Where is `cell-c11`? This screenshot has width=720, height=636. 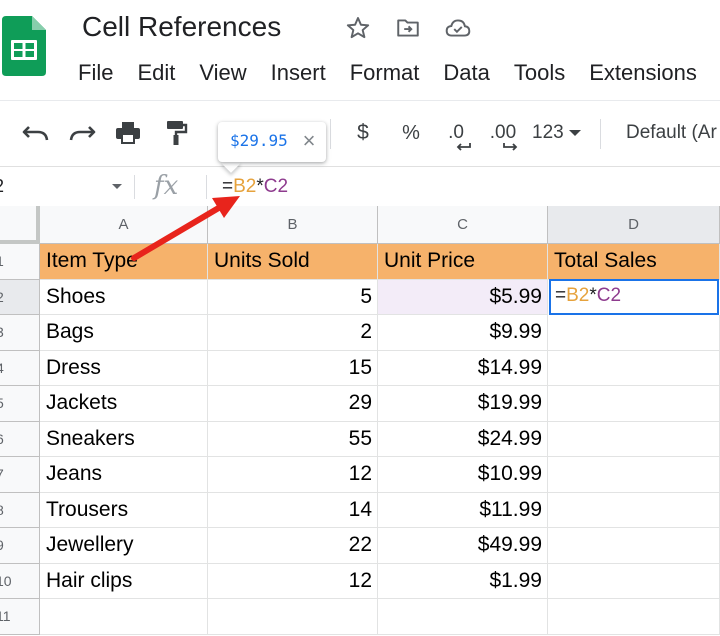 cell-c11 is located at coordinates (463, 617).